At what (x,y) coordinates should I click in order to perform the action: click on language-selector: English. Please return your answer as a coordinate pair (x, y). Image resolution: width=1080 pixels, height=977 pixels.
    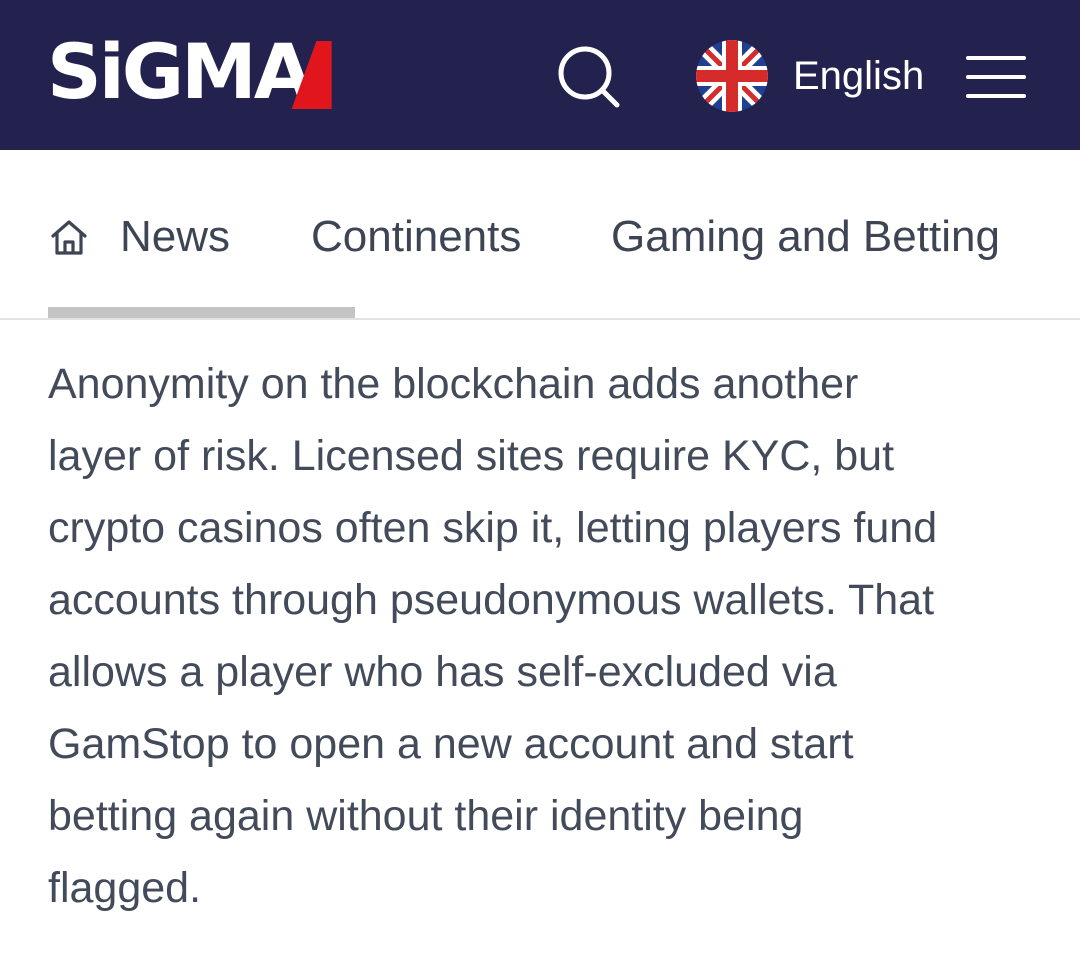
    Looking at the image, I should click on (810, 76).